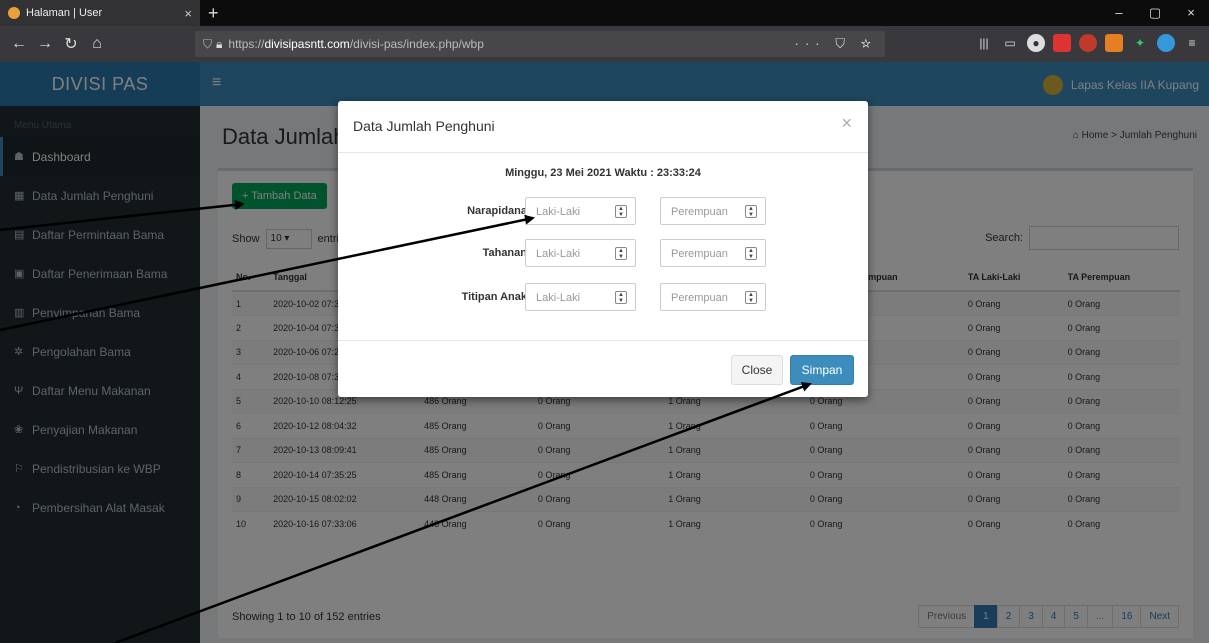 The width and height of the screenshot is (1209, 643). I want to click on back-icon: ←, so click(19, 44).